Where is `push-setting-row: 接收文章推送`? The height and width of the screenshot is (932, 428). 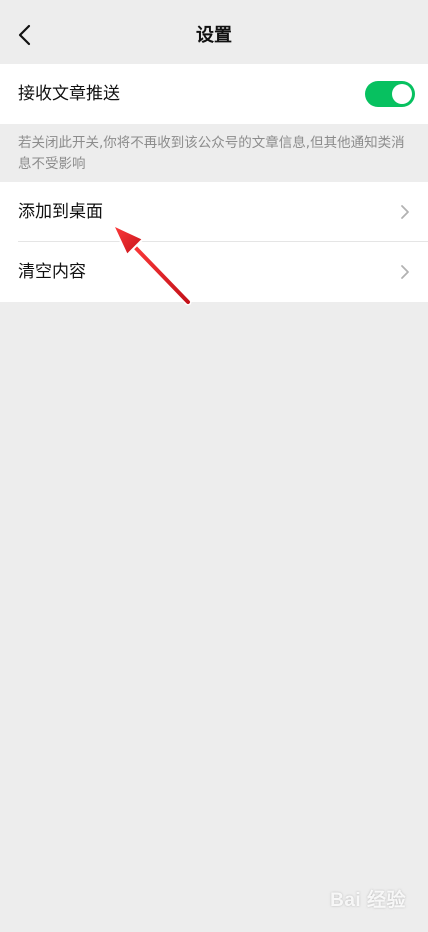
push-setting-row: 接收文章推送 is located at coordinates (214, 94).